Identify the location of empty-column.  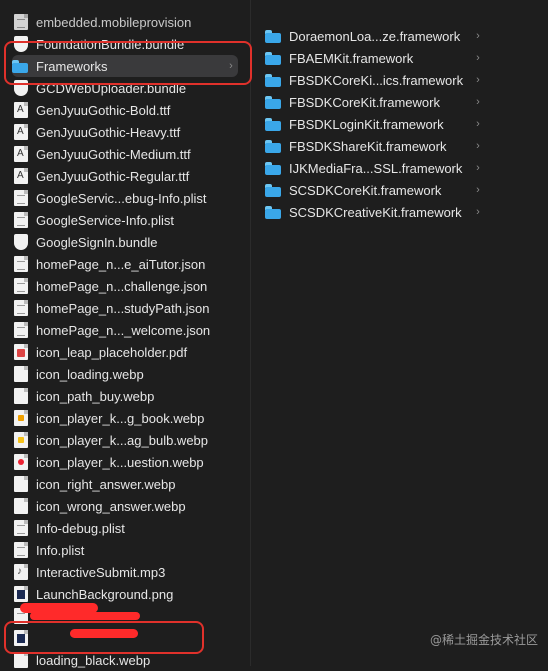
(519, 333).